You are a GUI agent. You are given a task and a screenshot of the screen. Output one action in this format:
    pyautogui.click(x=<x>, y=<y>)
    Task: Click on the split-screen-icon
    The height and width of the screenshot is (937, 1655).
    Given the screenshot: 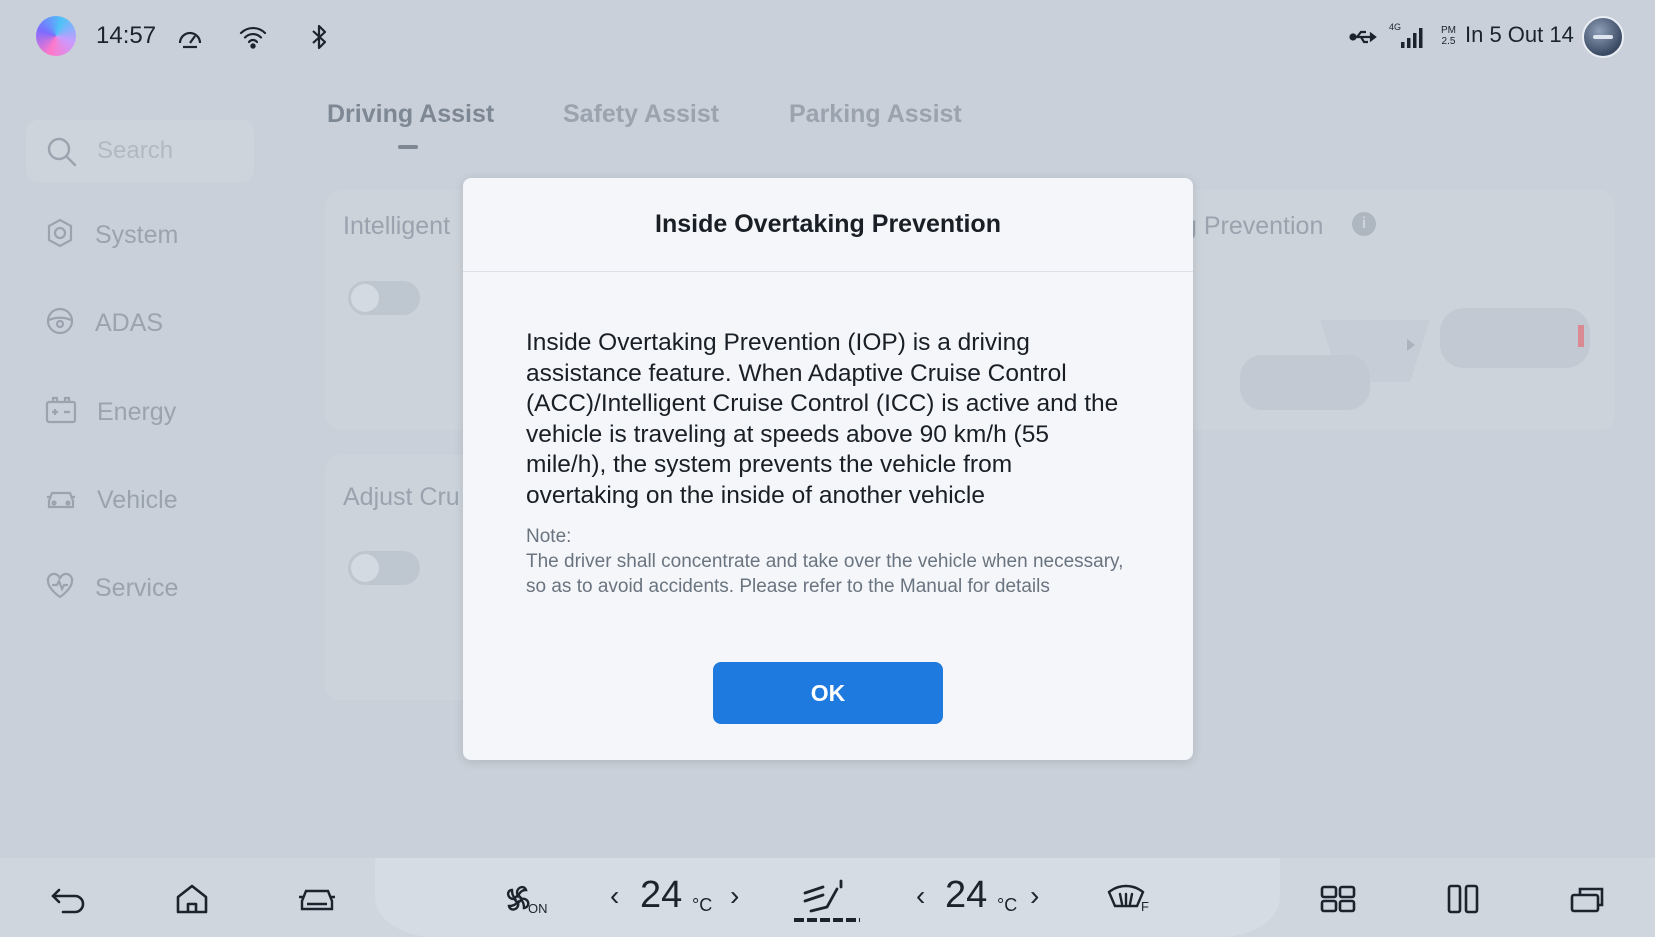 What is the action you would take?
    pyautogui.click(x=1463, y=899)
    